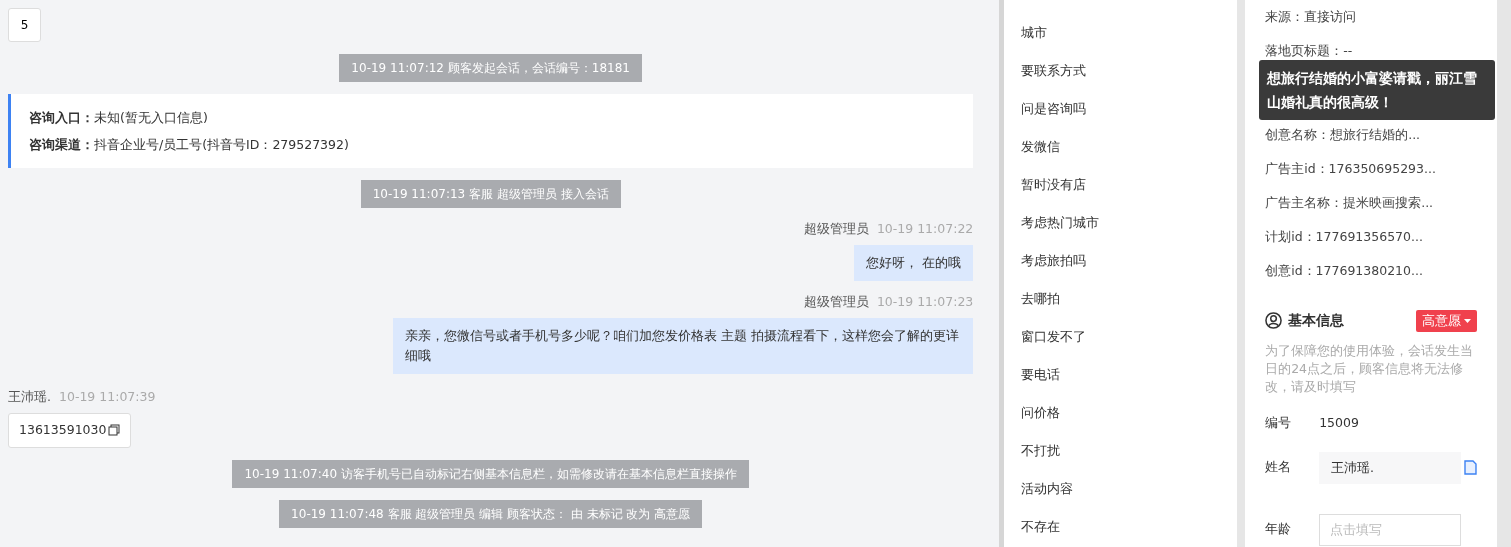 The image size is (1511, 547). What do you see at coordinates (1129, 489) in the screenshot?
I see `quick-reply-item: 活动内容` at bounding box center [1129, 489].